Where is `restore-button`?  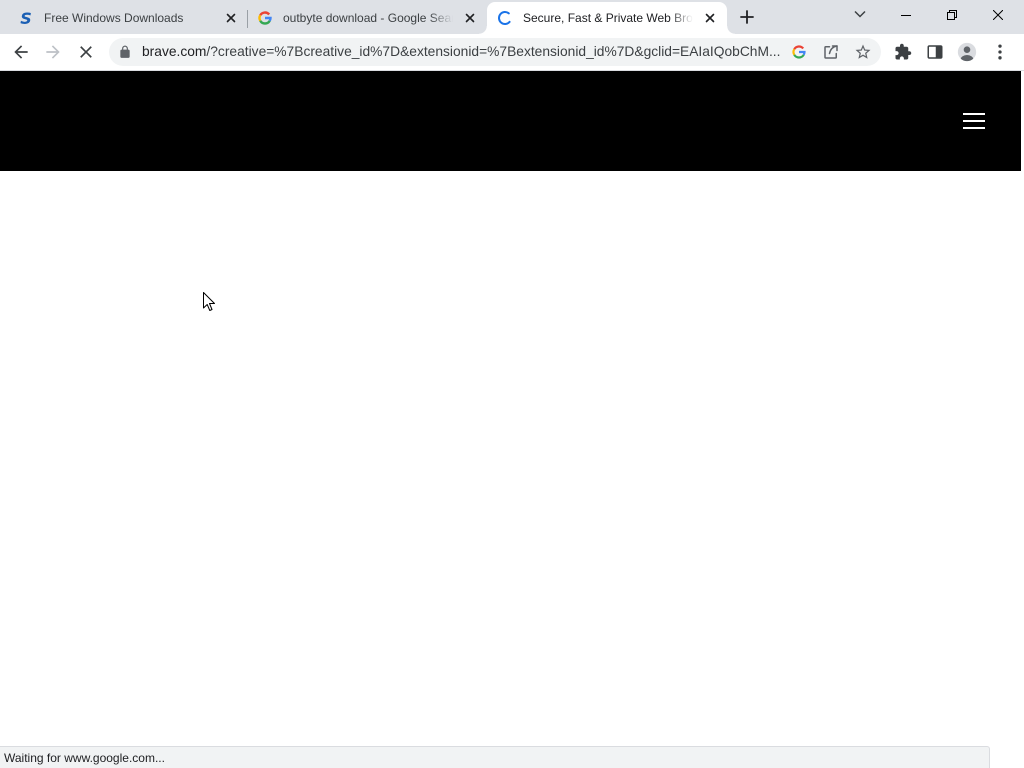 restore-button is located at coordinates (952, 14).